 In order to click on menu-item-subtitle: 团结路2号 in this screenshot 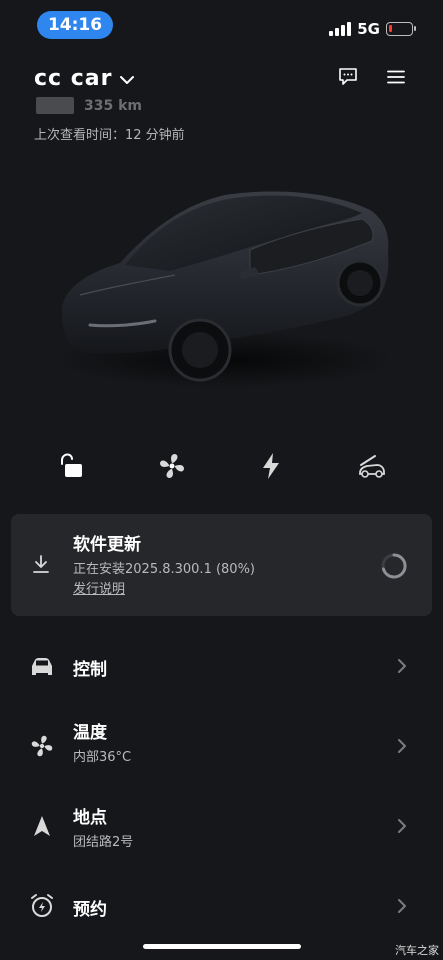, I will do `click(103, 842)`.